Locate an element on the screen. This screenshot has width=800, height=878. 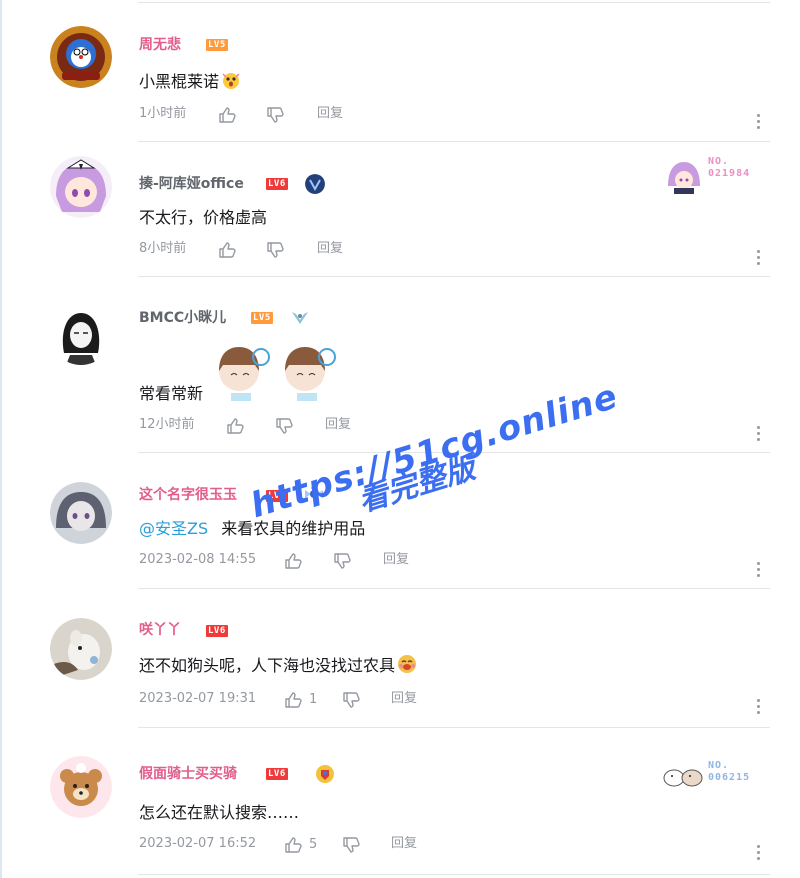
comment-meta: 2023-02-08 14:55 回复 is located at coordinates (289, 561).